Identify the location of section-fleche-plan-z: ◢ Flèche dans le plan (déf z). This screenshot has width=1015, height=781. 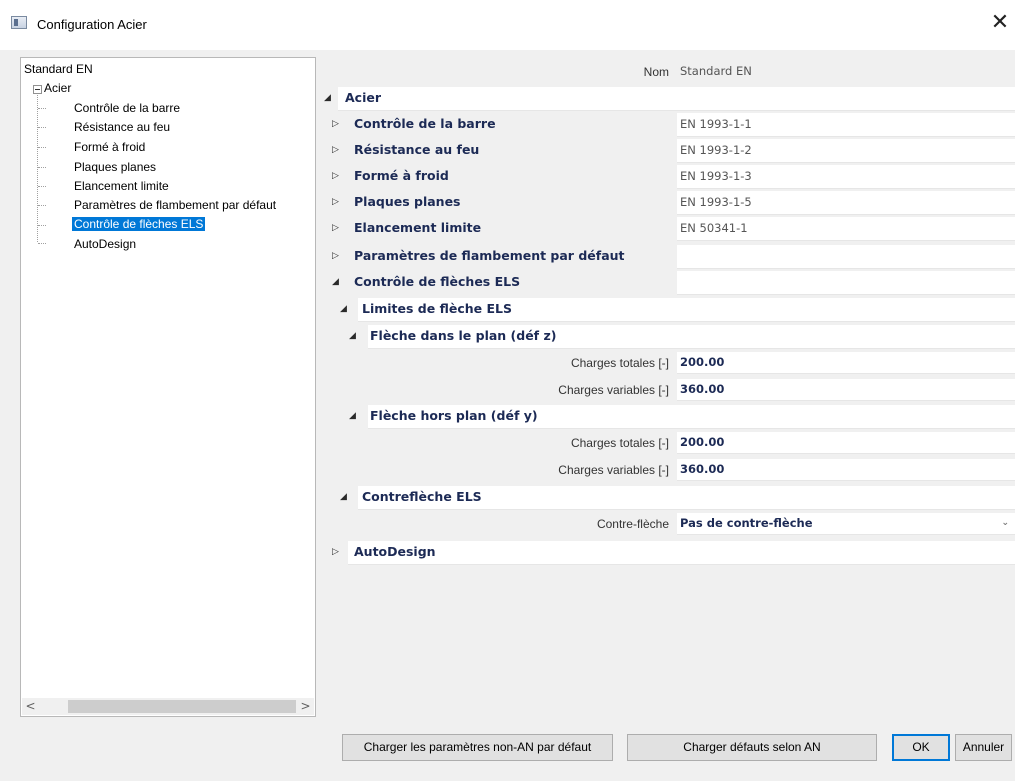
(666, 337).